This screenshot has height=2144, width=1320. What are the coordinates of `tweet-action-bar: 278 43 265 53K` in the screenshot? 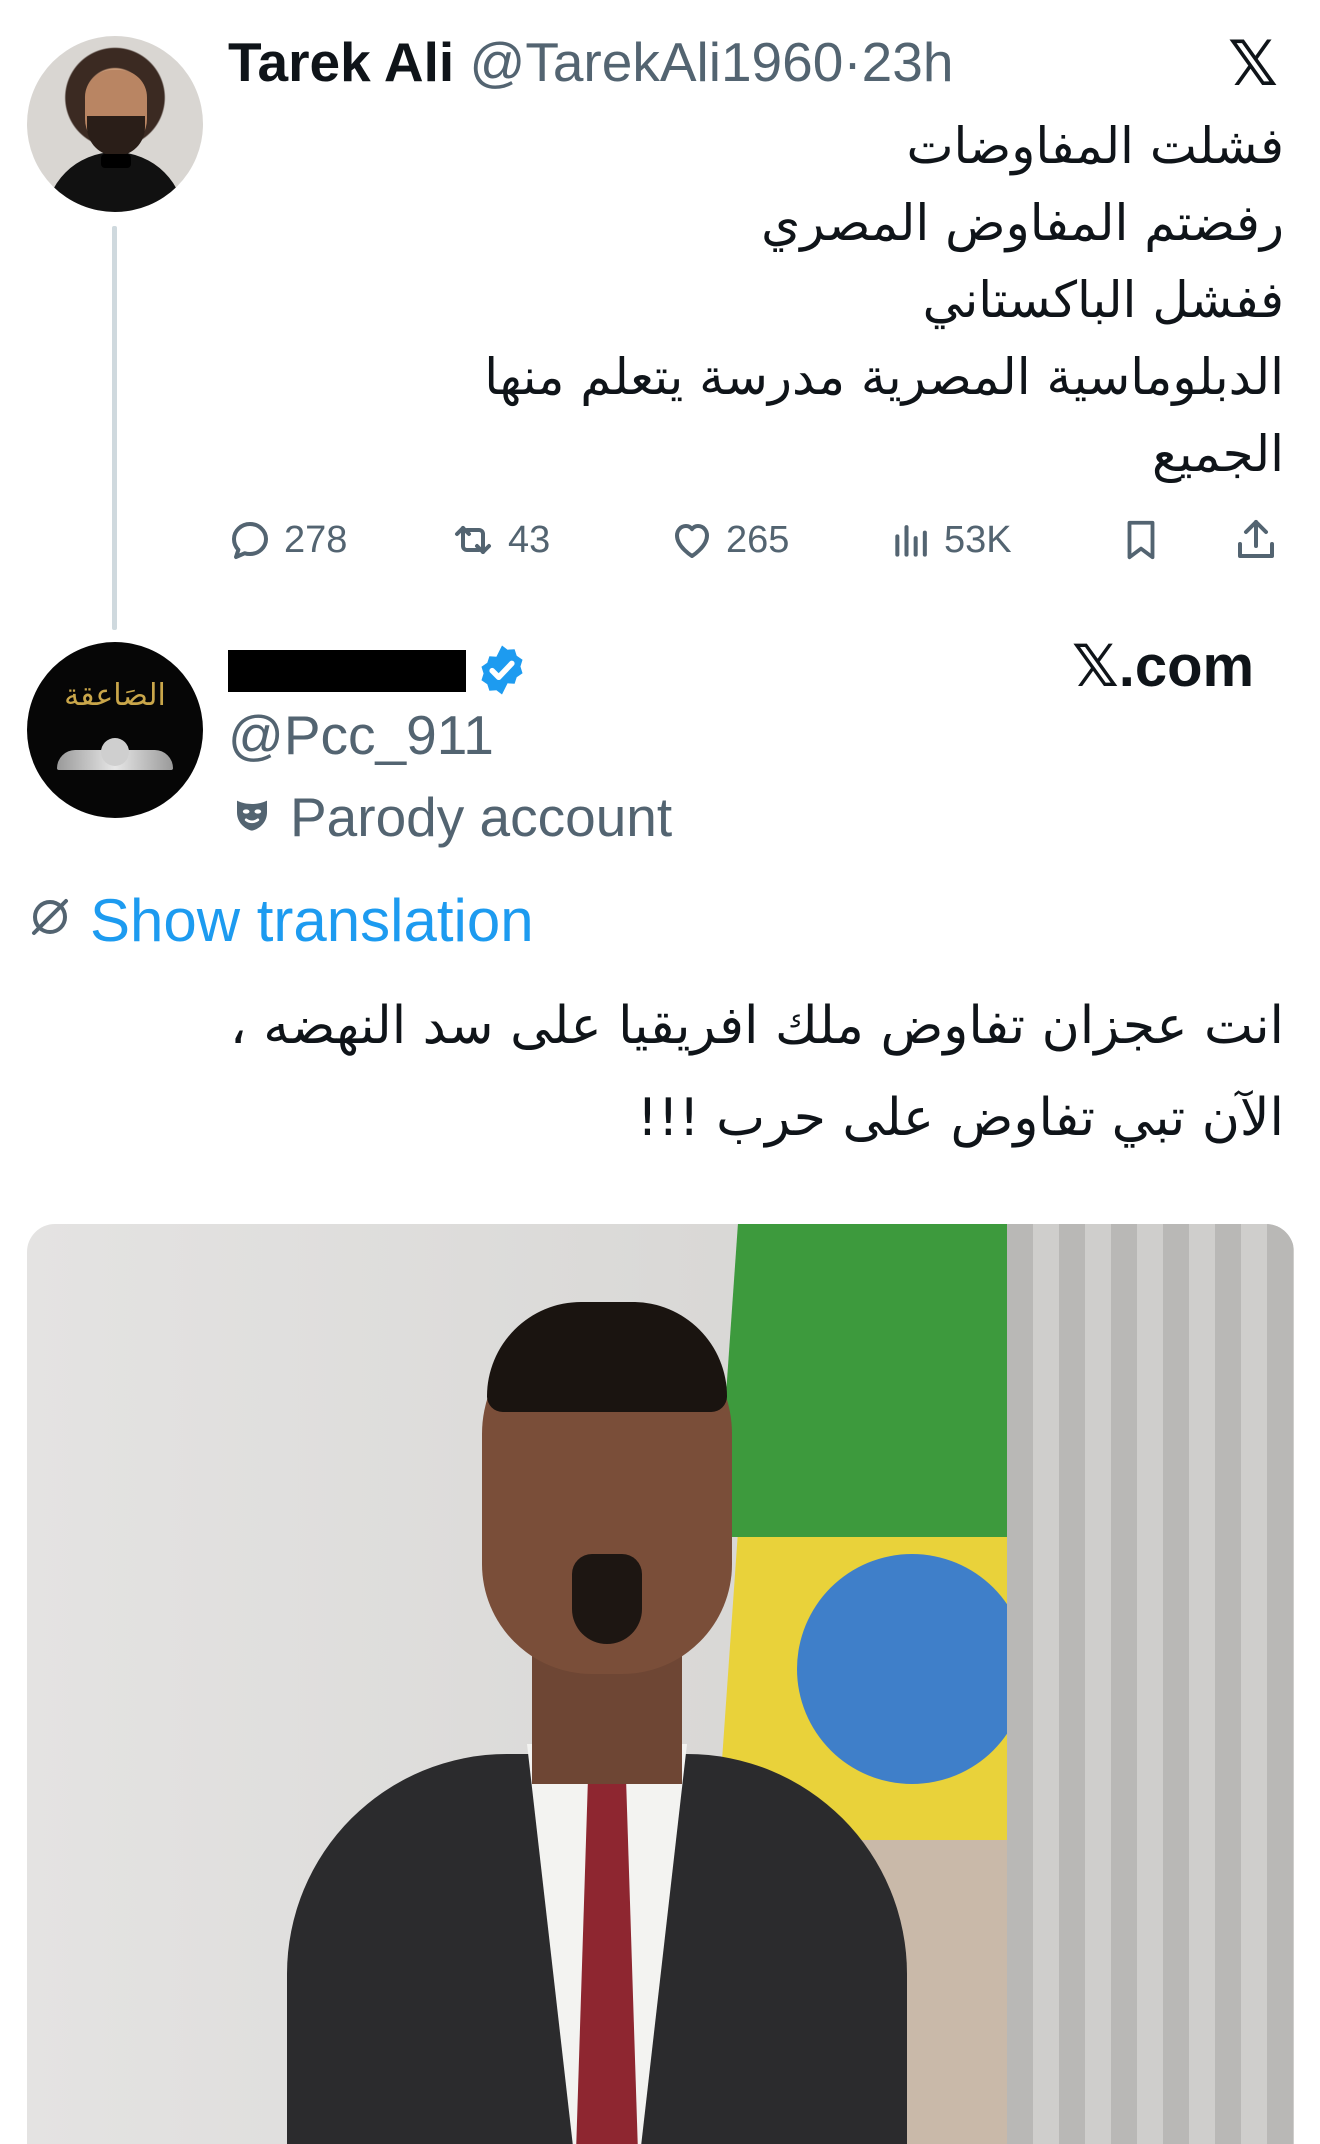 It's located at (758, 540).